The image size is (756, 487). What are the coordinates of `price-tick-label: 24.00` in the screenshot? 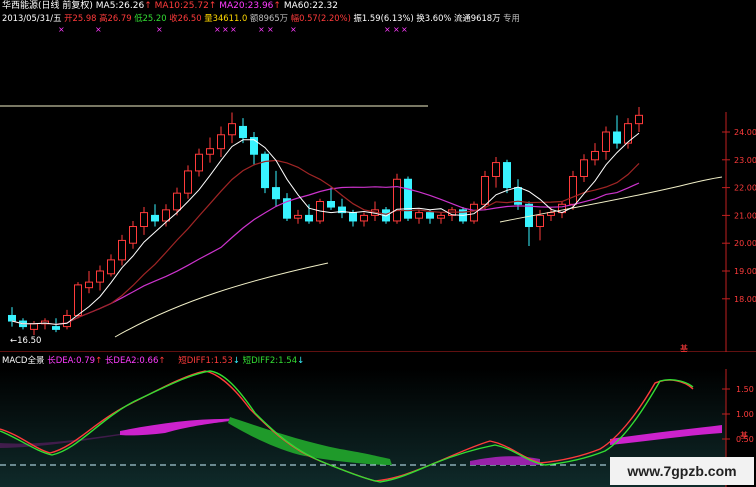 It's located at (745, 132).